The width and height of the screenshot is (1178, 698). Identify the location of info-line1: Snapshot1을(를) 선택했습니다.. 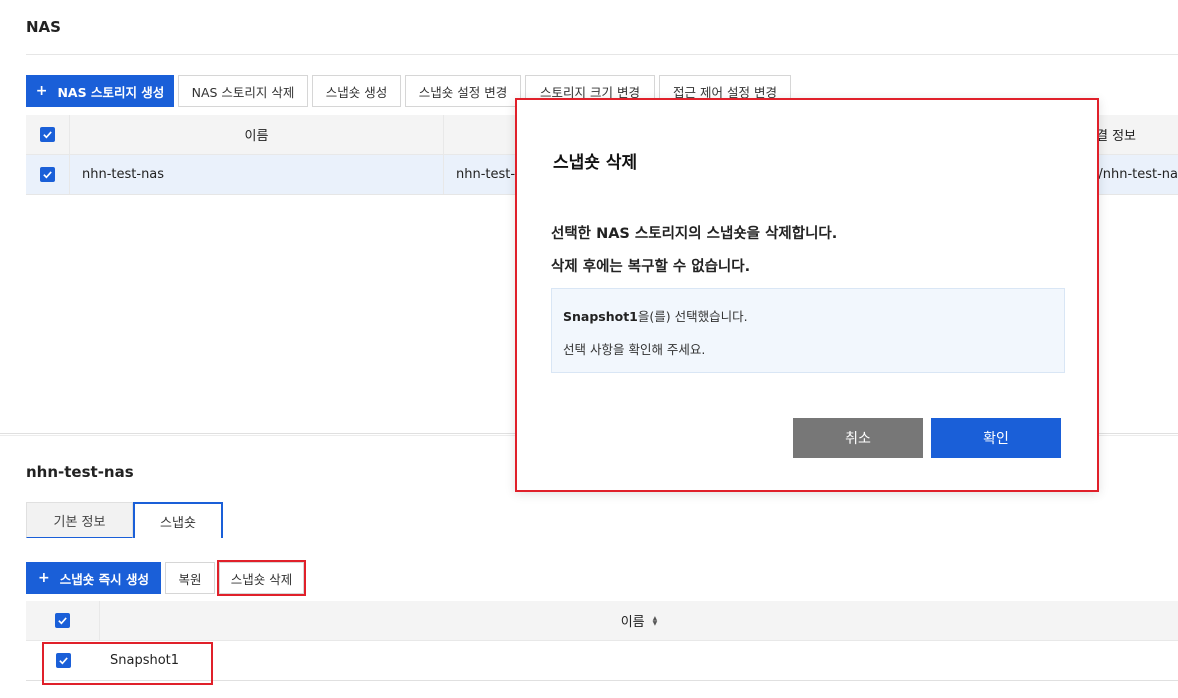
(655, 315).